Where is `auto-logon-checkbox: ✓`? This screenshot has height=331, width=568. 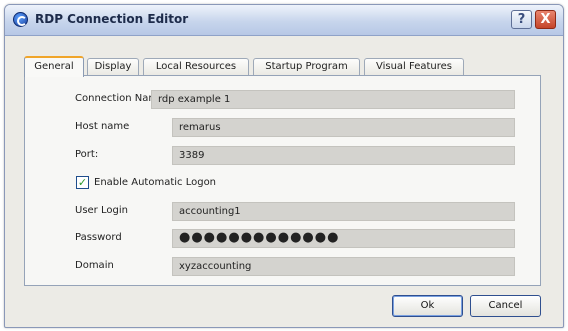 auto-logon-checkbox: ✓ is located at coordinates (82, 182).